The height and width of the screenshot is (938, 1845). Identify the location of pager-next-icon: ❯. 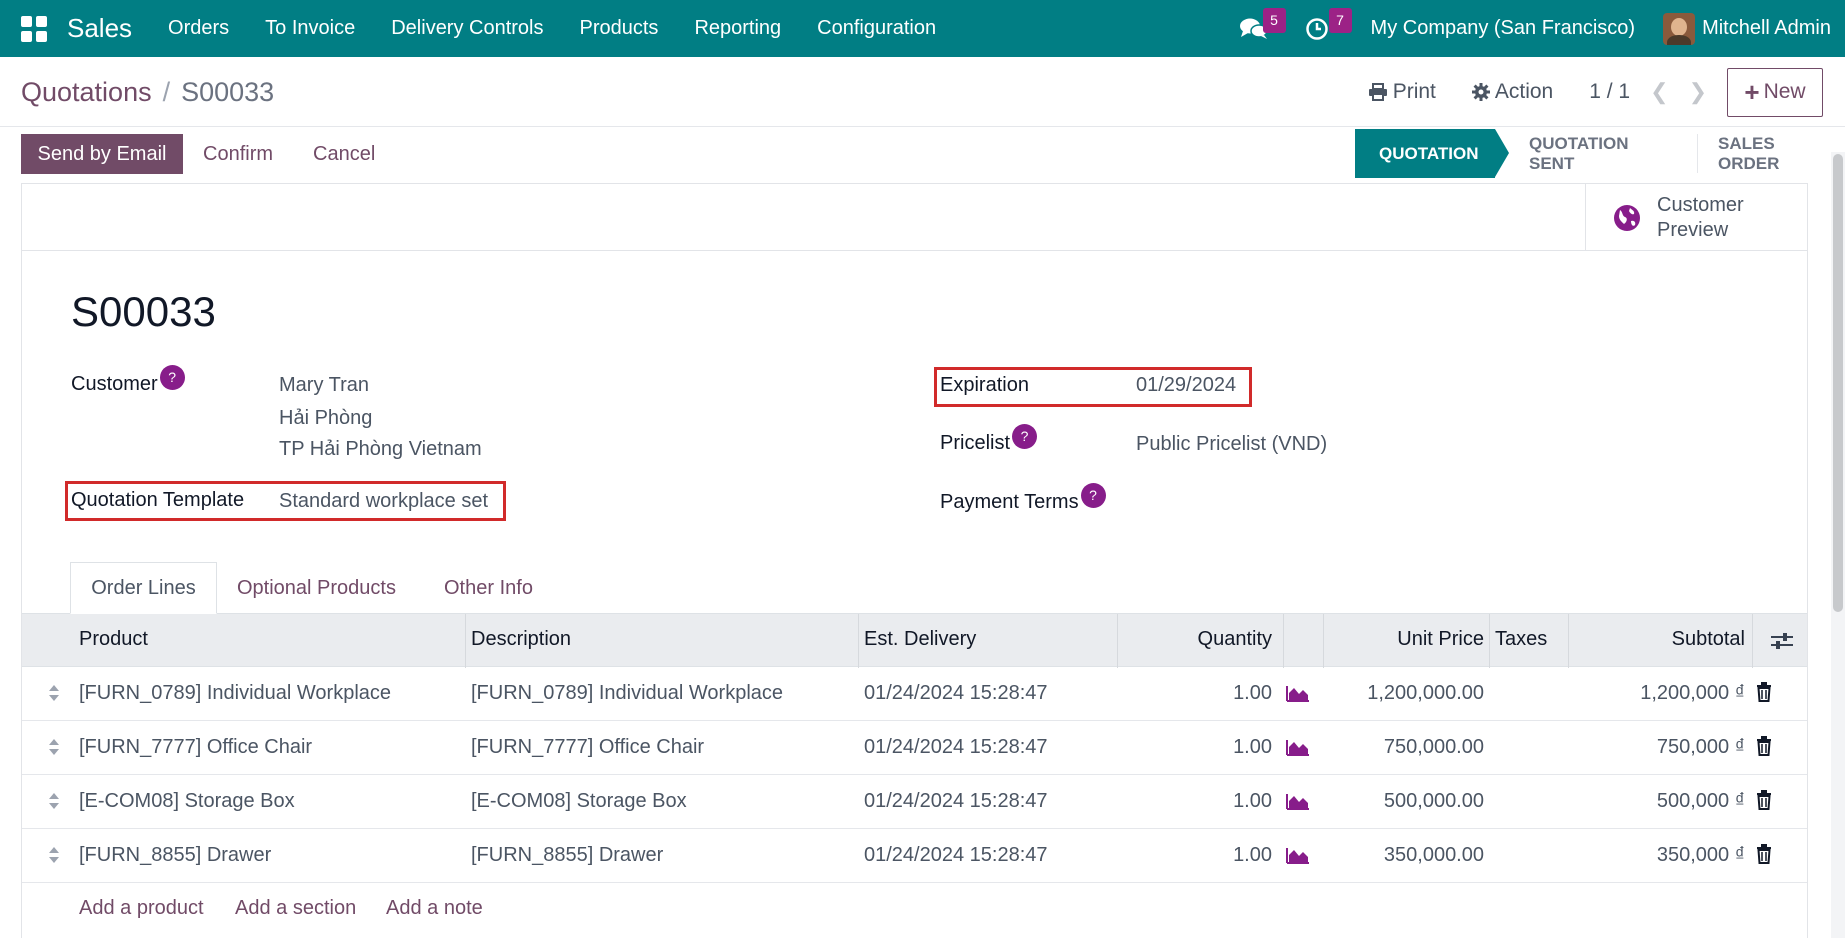
(1698, 92).